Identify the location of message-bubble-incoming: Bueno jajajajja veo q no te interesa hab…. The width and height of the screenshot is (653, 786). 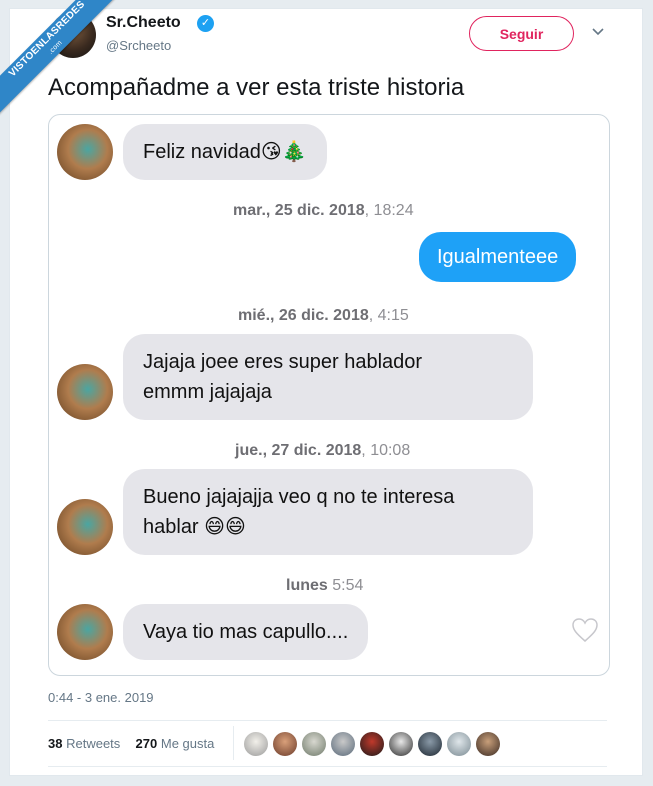
(328, 512).